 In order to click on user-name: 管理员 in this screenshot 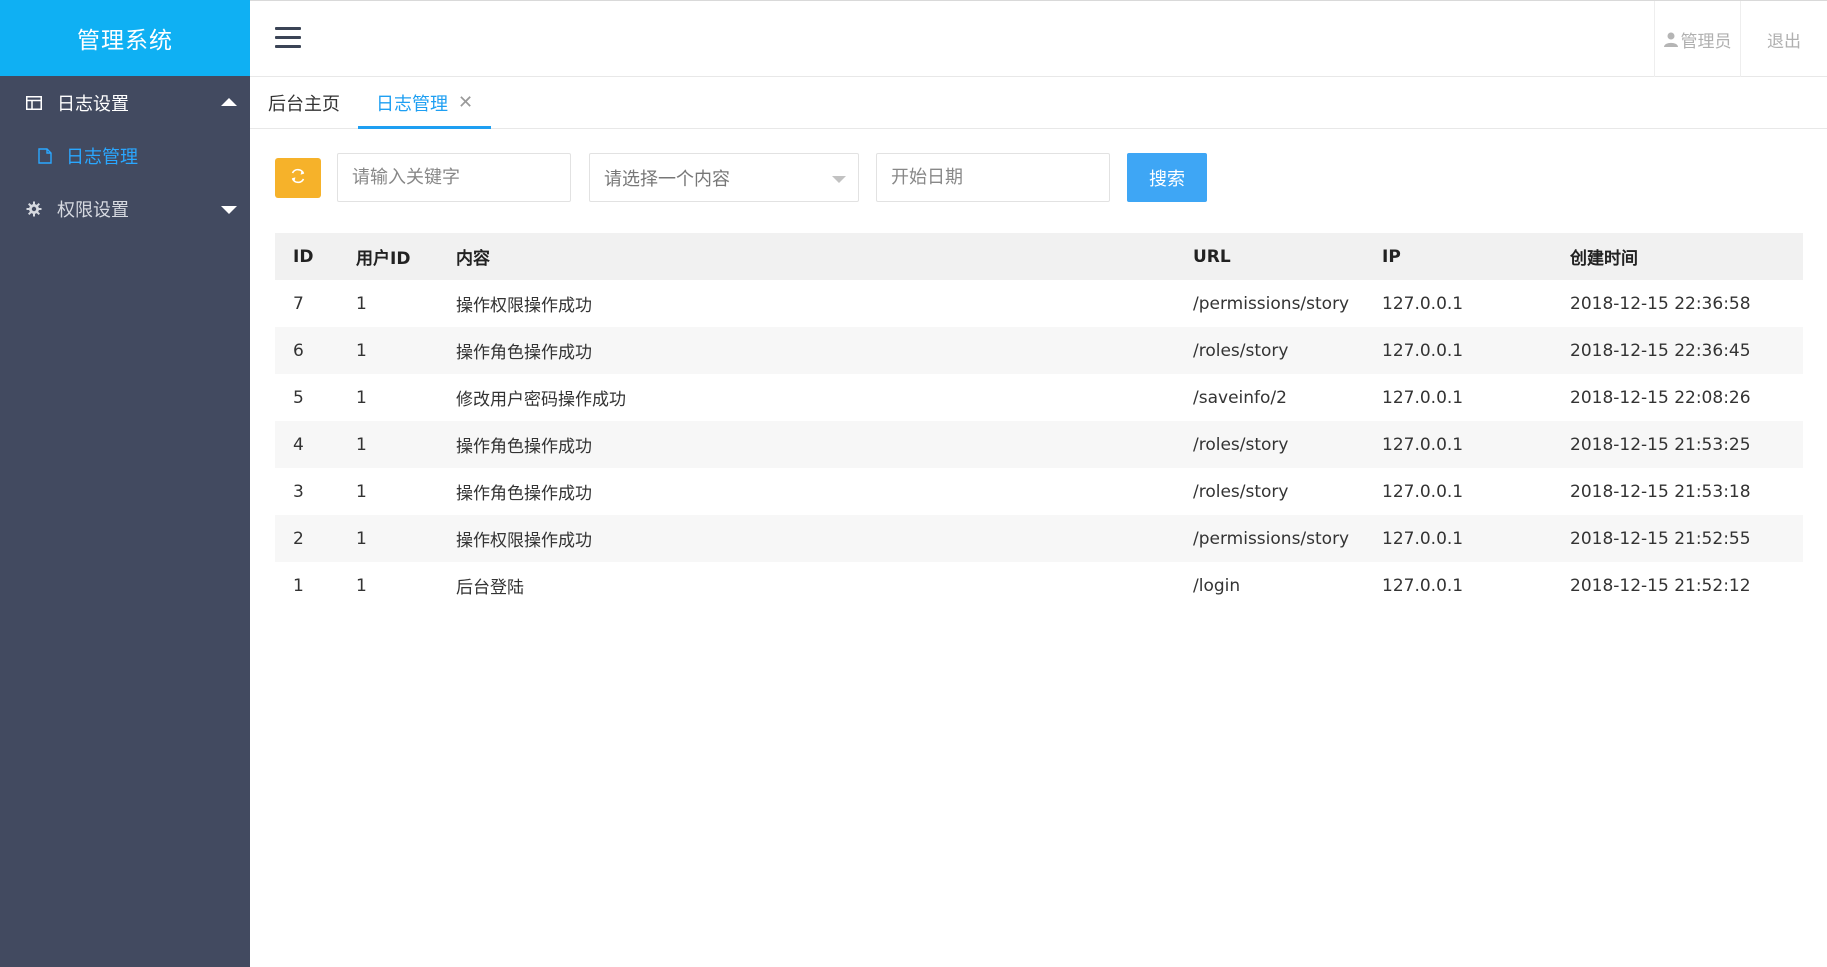, I will do `click(1706, 41)`.